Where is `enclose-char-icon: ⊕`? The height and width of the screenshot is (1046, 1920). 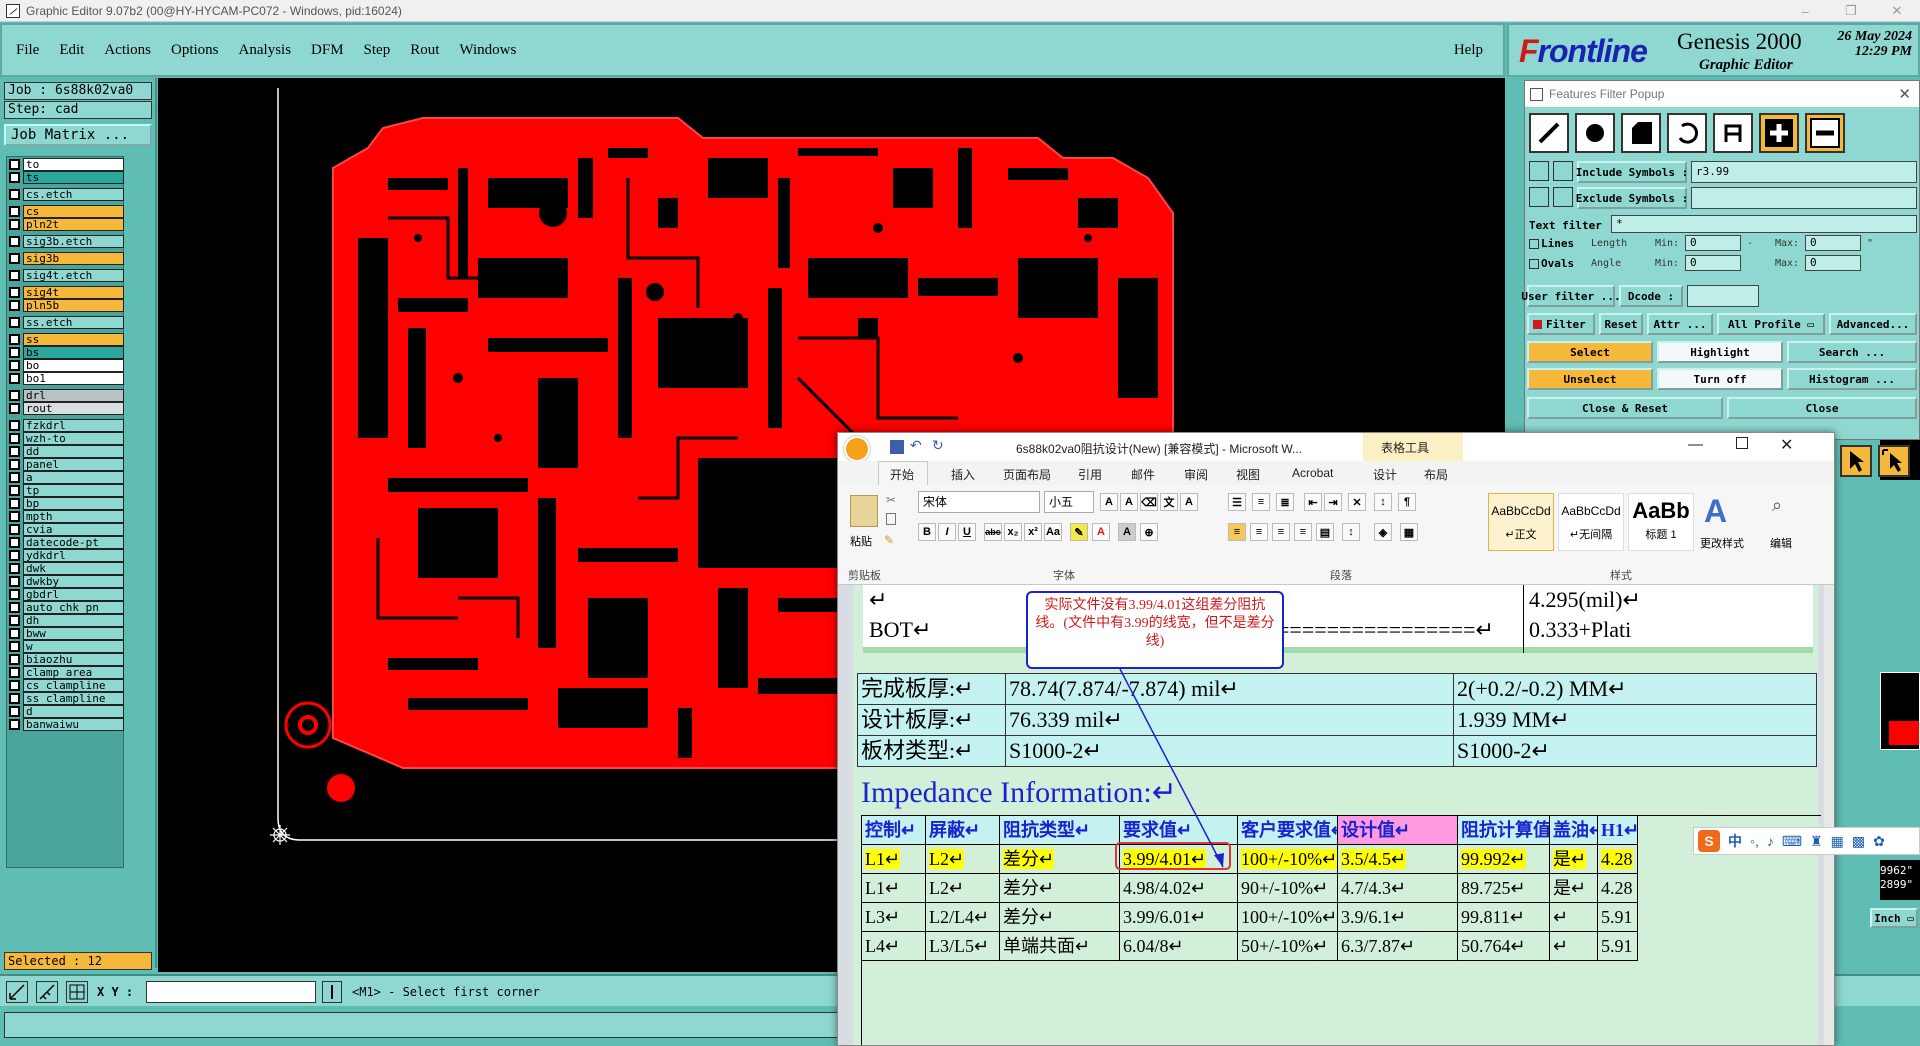
enclose-char-icon: ⊕ is located at coordinates (1149, 532).